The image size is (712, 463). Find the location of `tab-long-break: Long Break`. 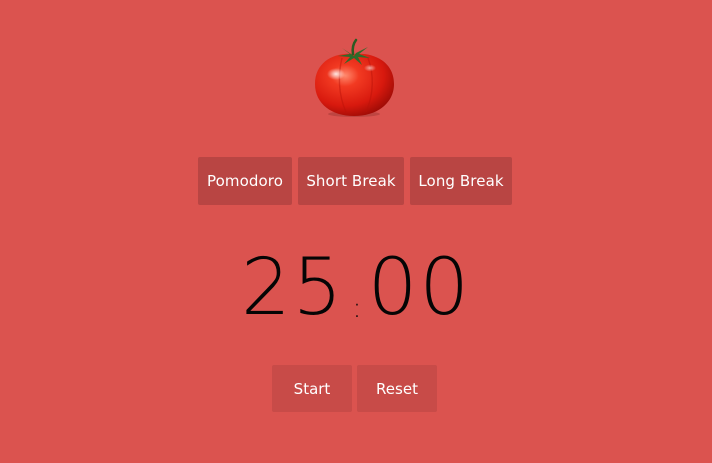

tab-long-break: Long Break is located at coordinates (461, 181).